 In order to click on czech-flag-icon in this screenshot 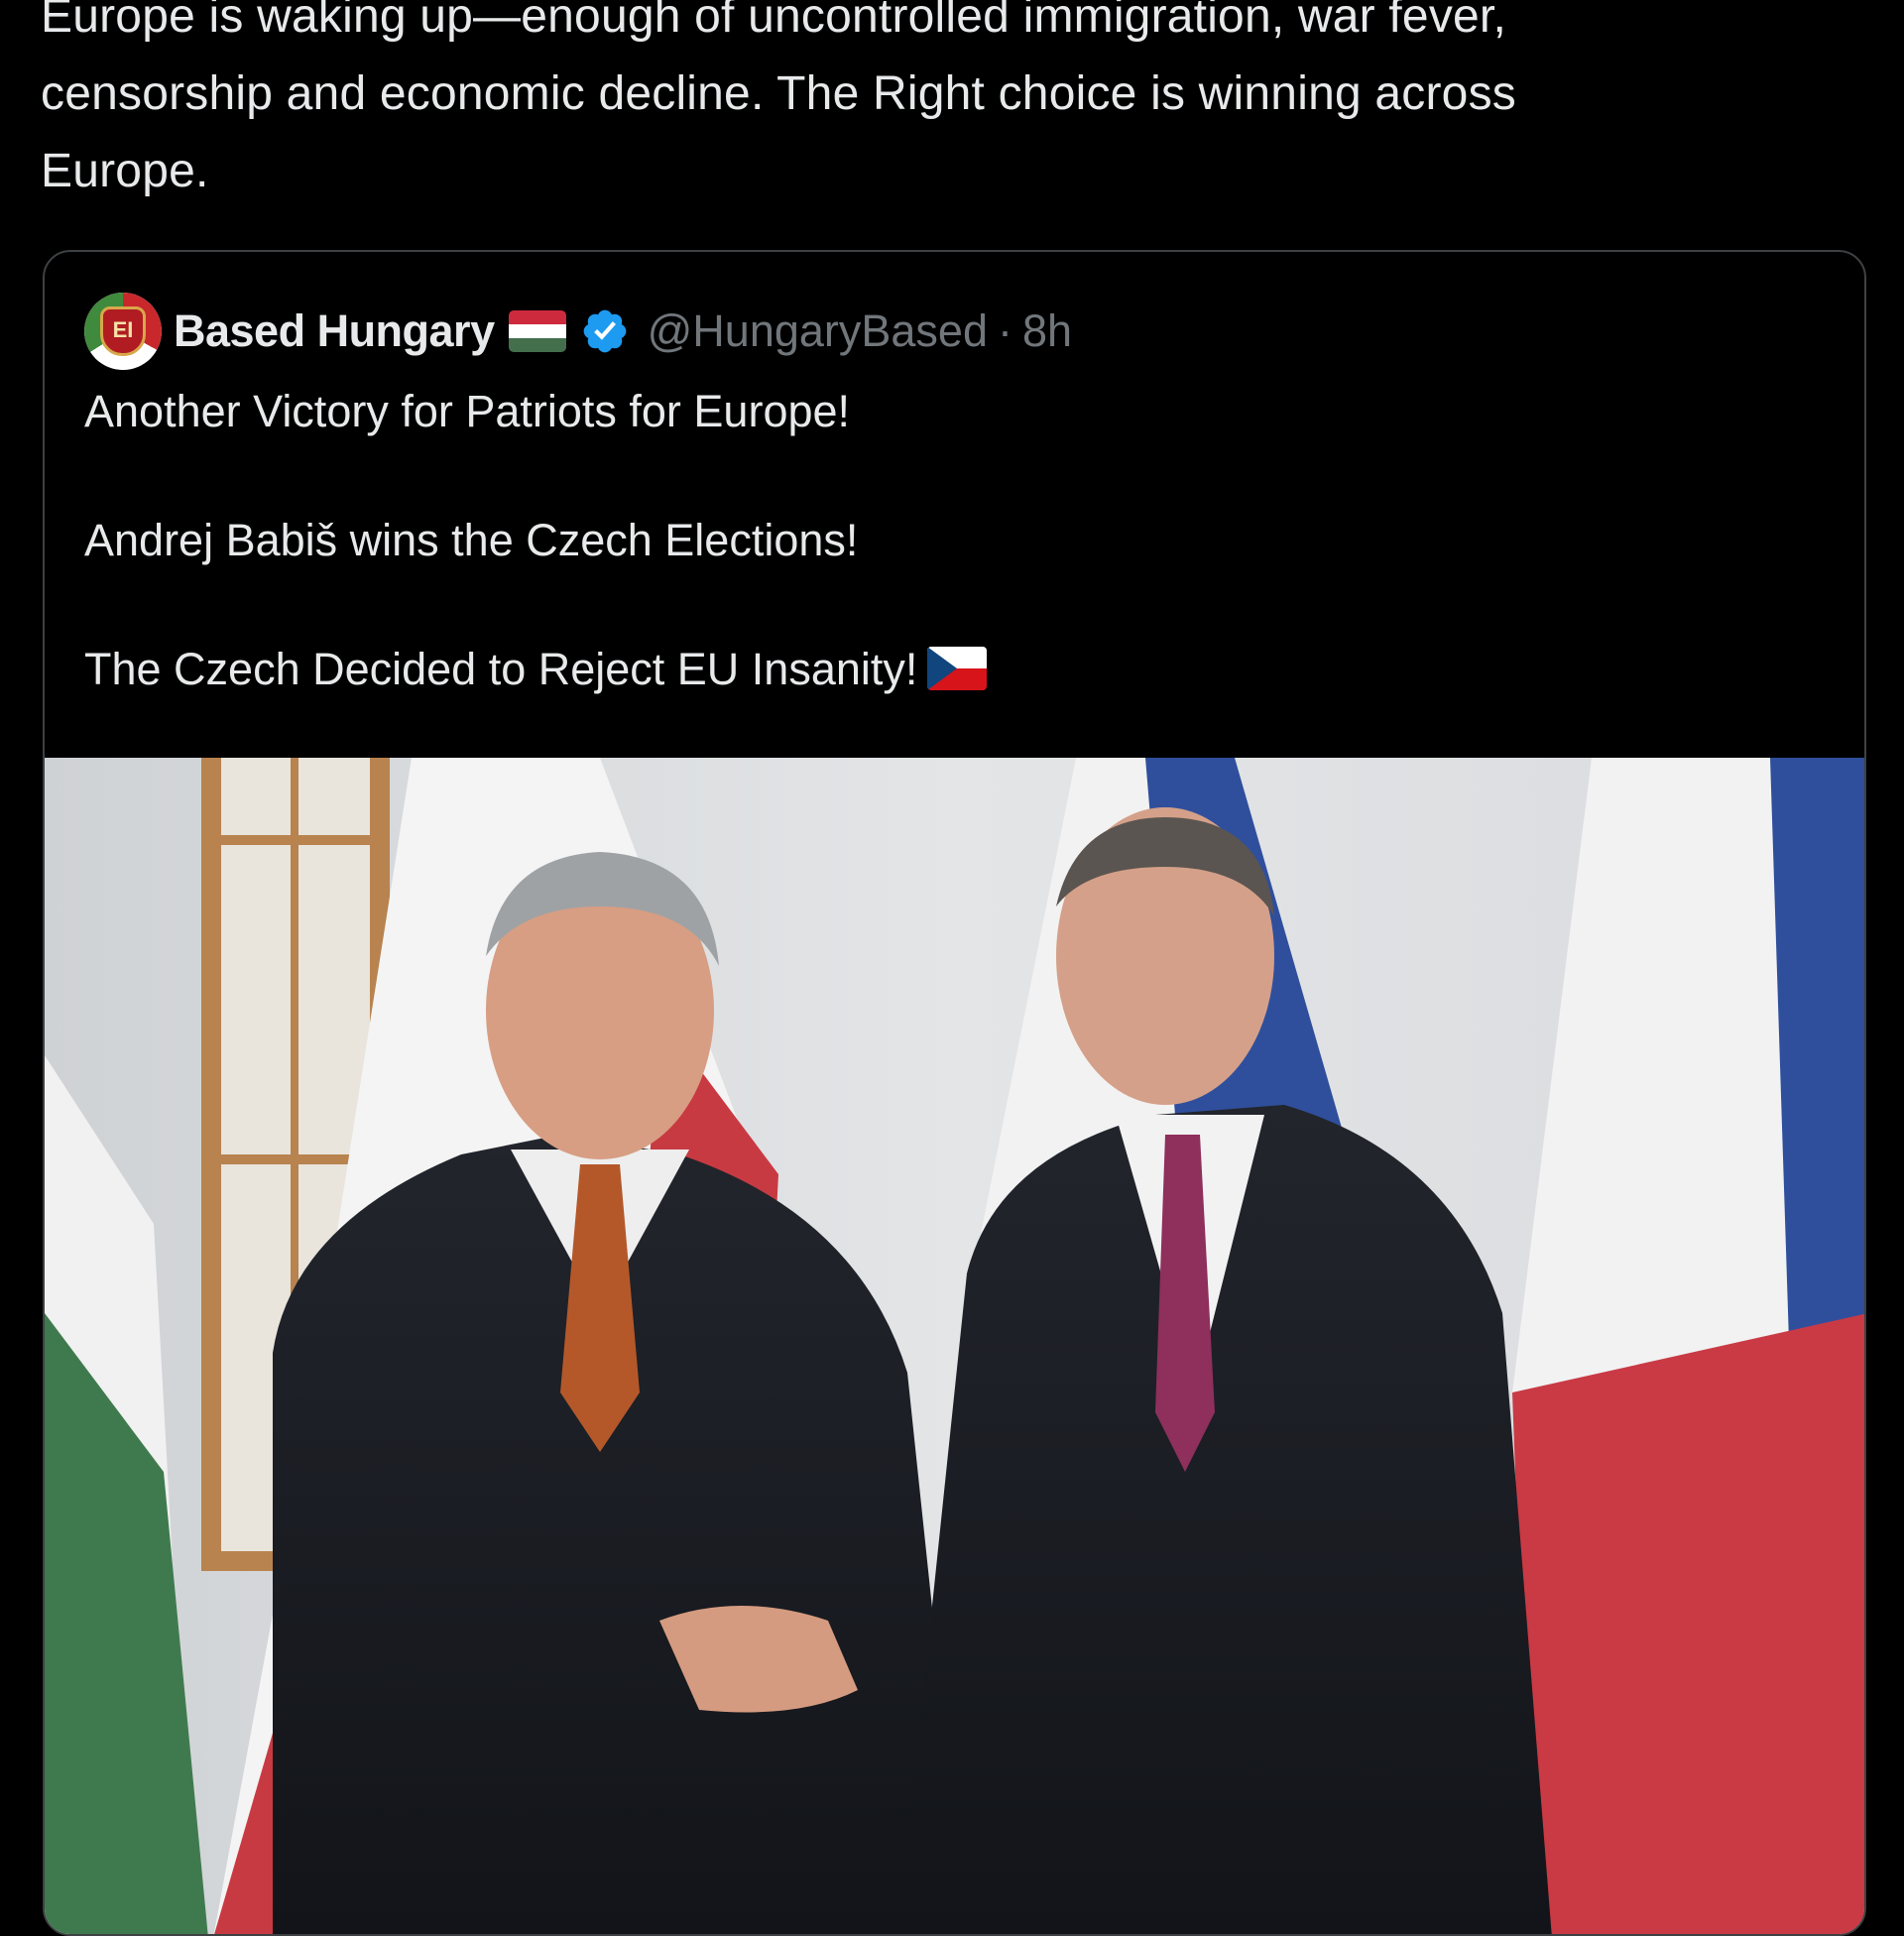, I will do `click(957, 668)`.